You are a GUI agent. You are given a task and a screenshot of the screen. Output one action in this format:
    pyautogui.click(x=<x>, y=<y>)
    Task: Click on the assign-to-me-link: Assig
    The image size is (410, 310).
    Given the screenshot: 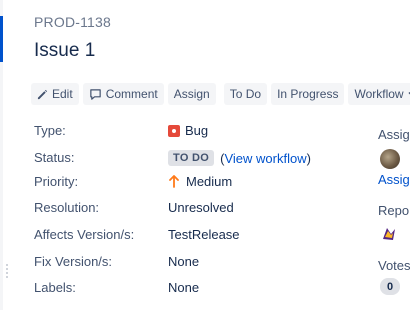 What is the action you would take?
    pyautogui.click(x=394, y=179)
    